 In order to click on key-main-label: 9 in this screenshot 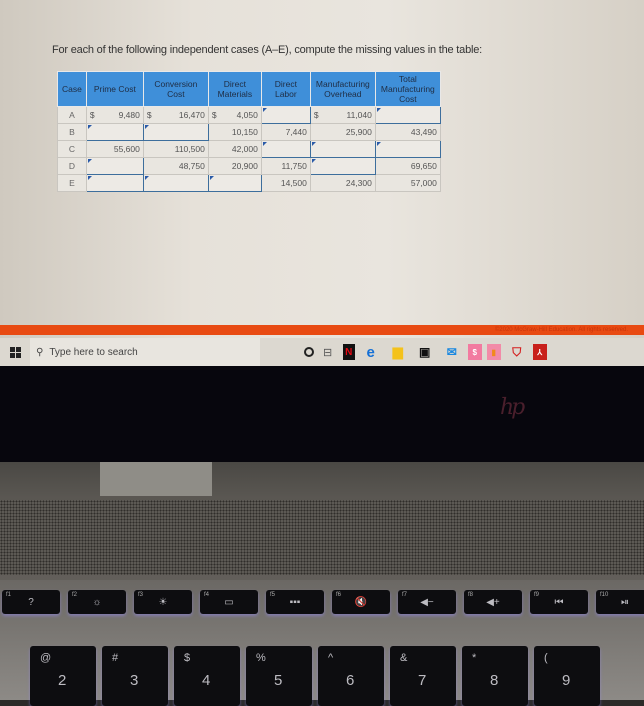, I will do `click(566, 680)`.